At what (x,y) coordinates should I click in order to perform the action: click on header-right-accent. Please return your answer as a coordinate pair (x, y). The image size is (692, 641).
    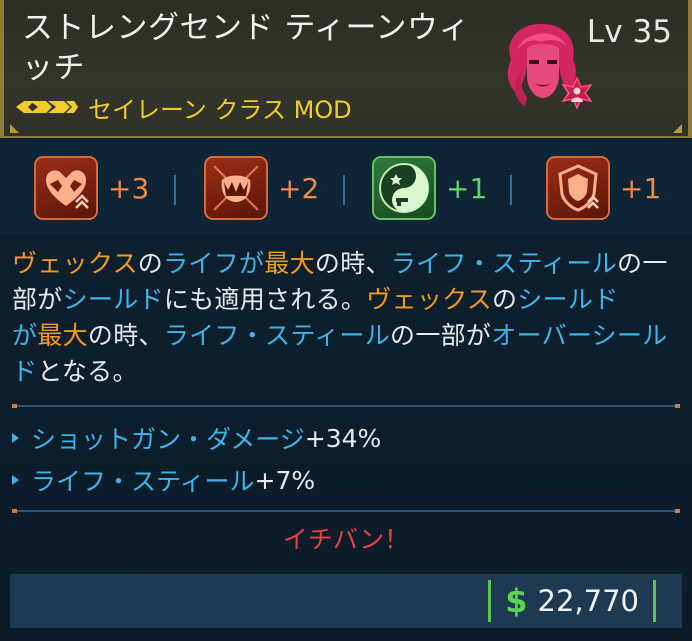
    Looking at the image, I should click on (690, 68).